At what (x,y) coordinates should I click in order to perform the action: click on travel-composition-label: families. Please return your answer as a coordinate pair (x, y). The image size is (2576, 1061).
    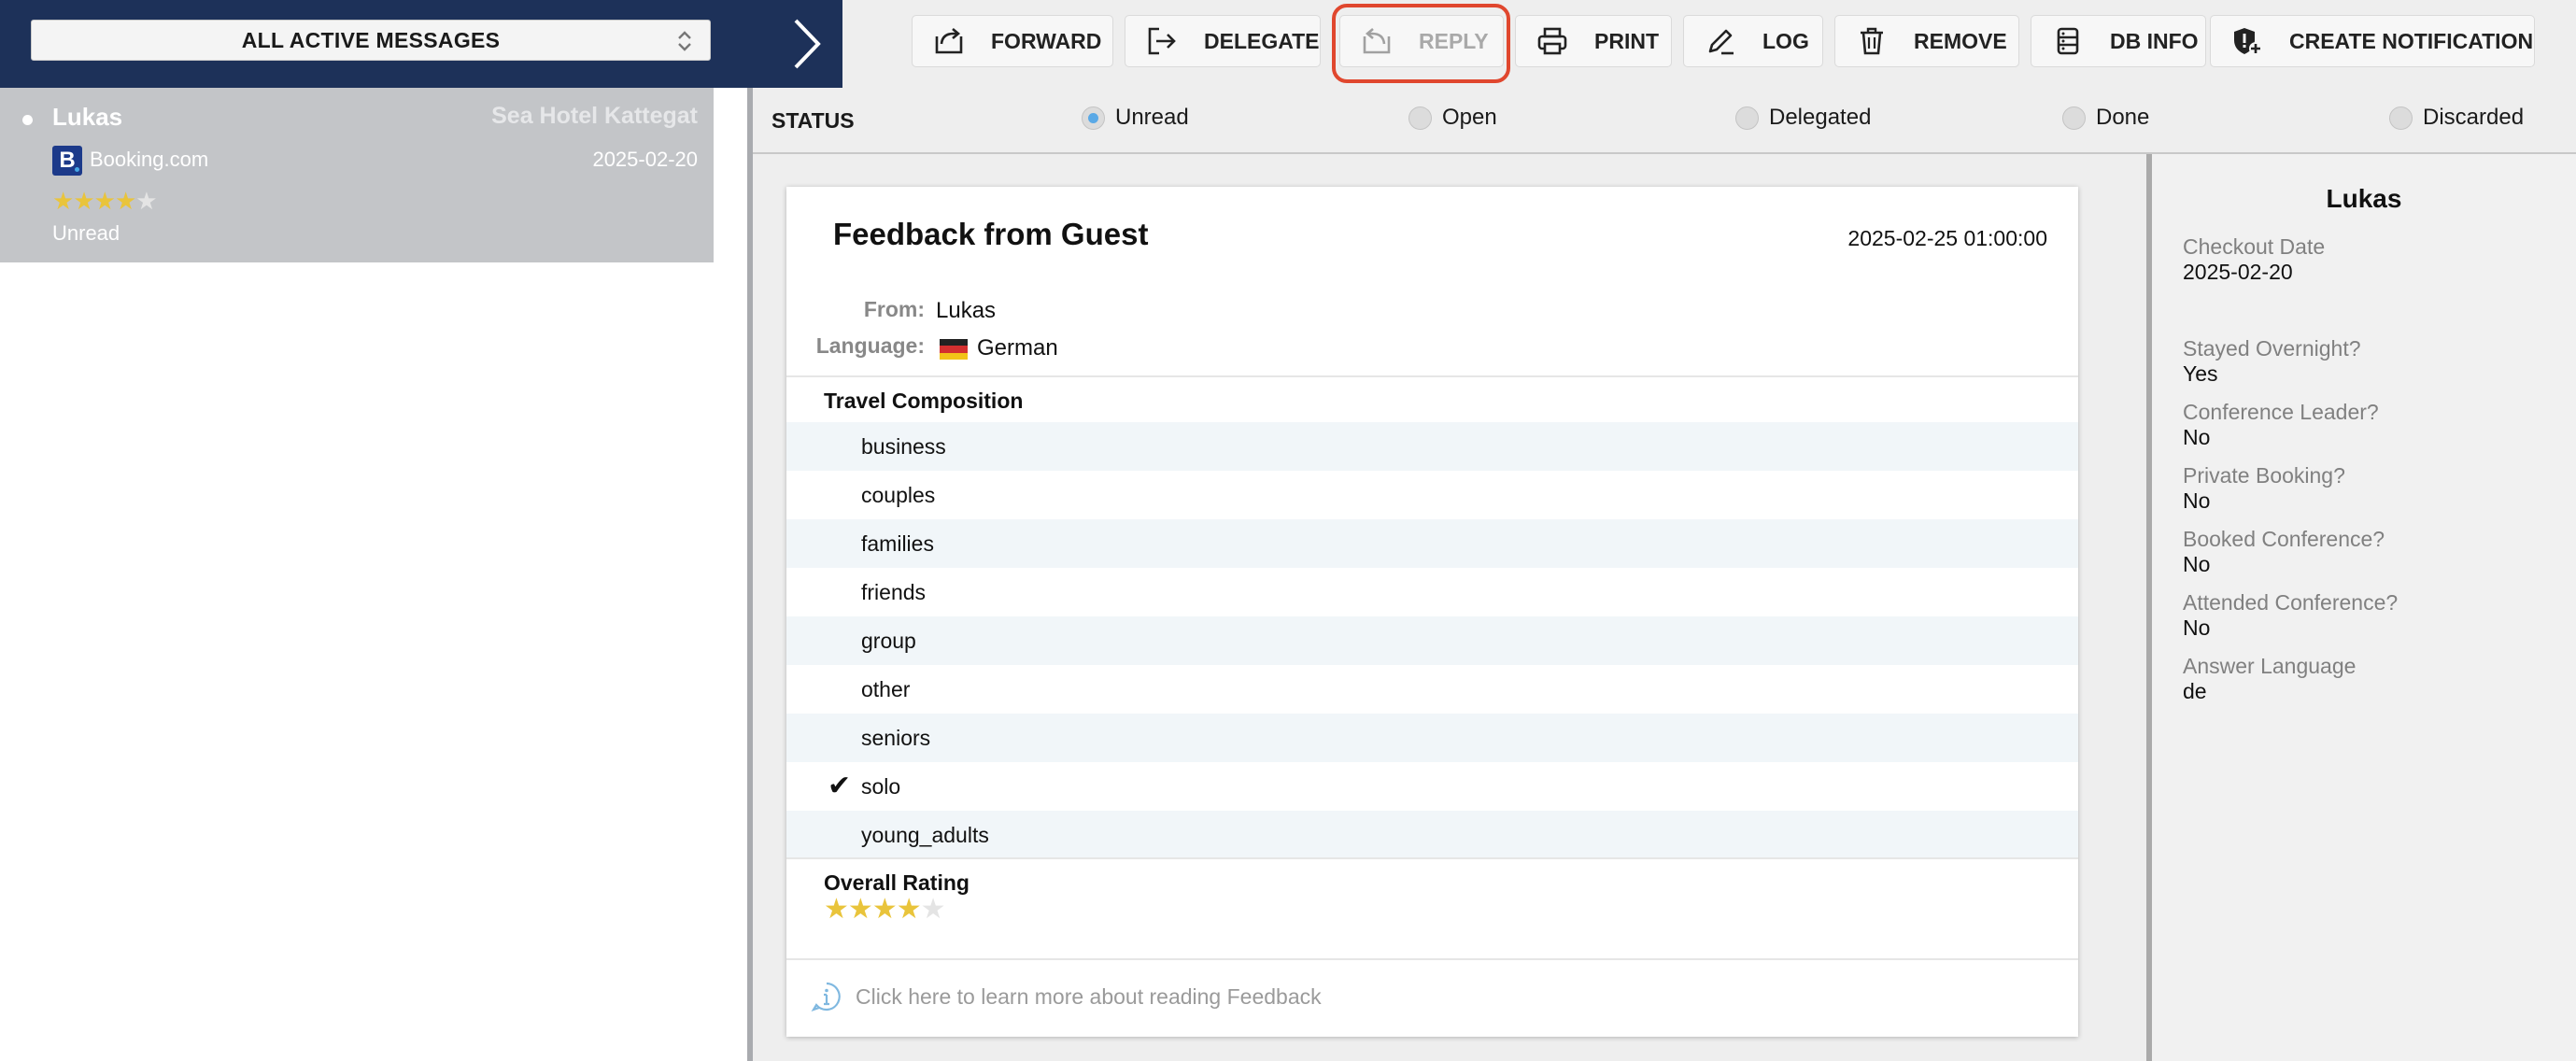
    Looking at the image, I should click on (897, 543).